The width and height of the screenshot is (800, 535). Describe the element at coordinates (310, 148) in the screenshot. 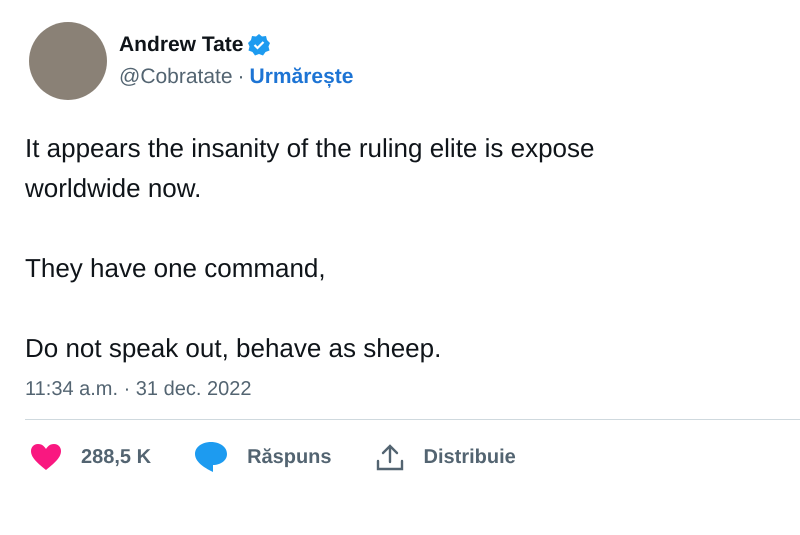

I see `tweet-text-line: It appears the insanity of the ruling elite is expose` at that location.